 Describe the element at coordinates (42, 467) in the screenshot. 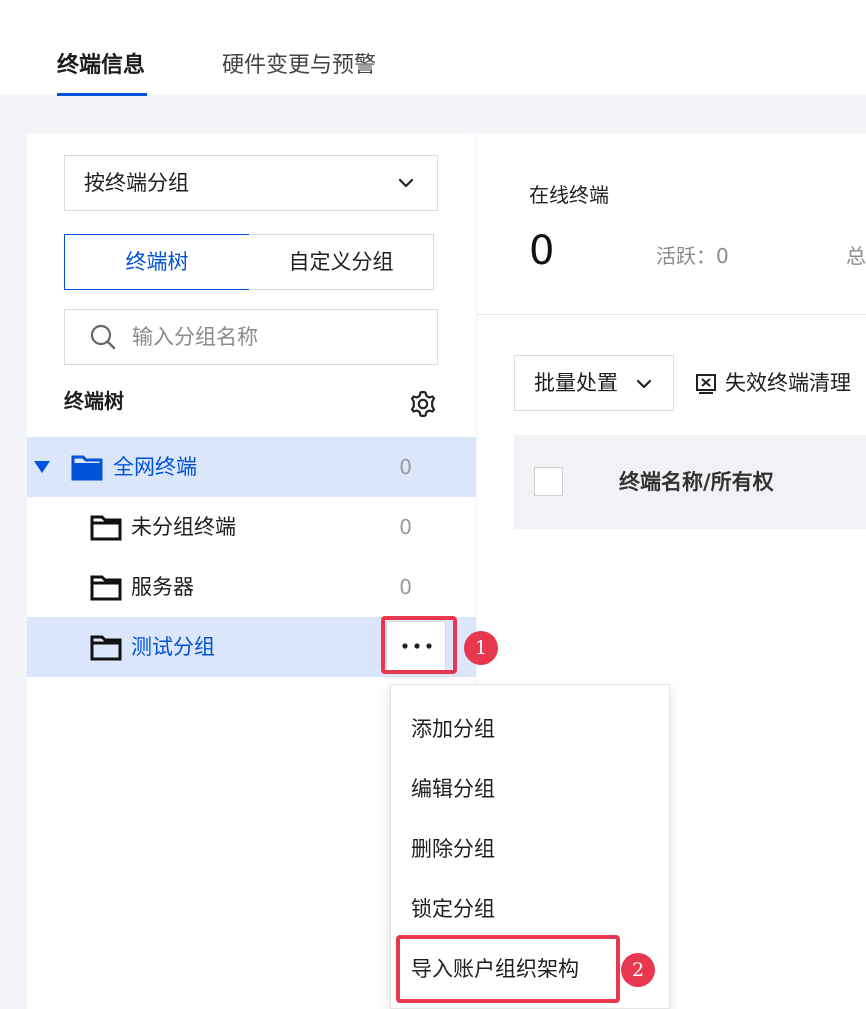

I see `caret-down-icon` at that location.